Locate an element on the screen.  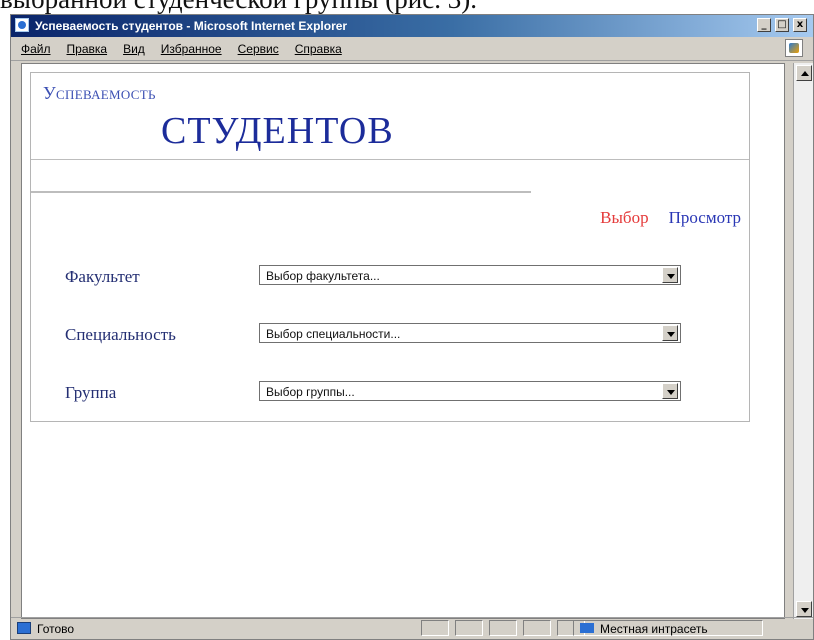
intranet-zone-icon is located at coordinates (587, 628).